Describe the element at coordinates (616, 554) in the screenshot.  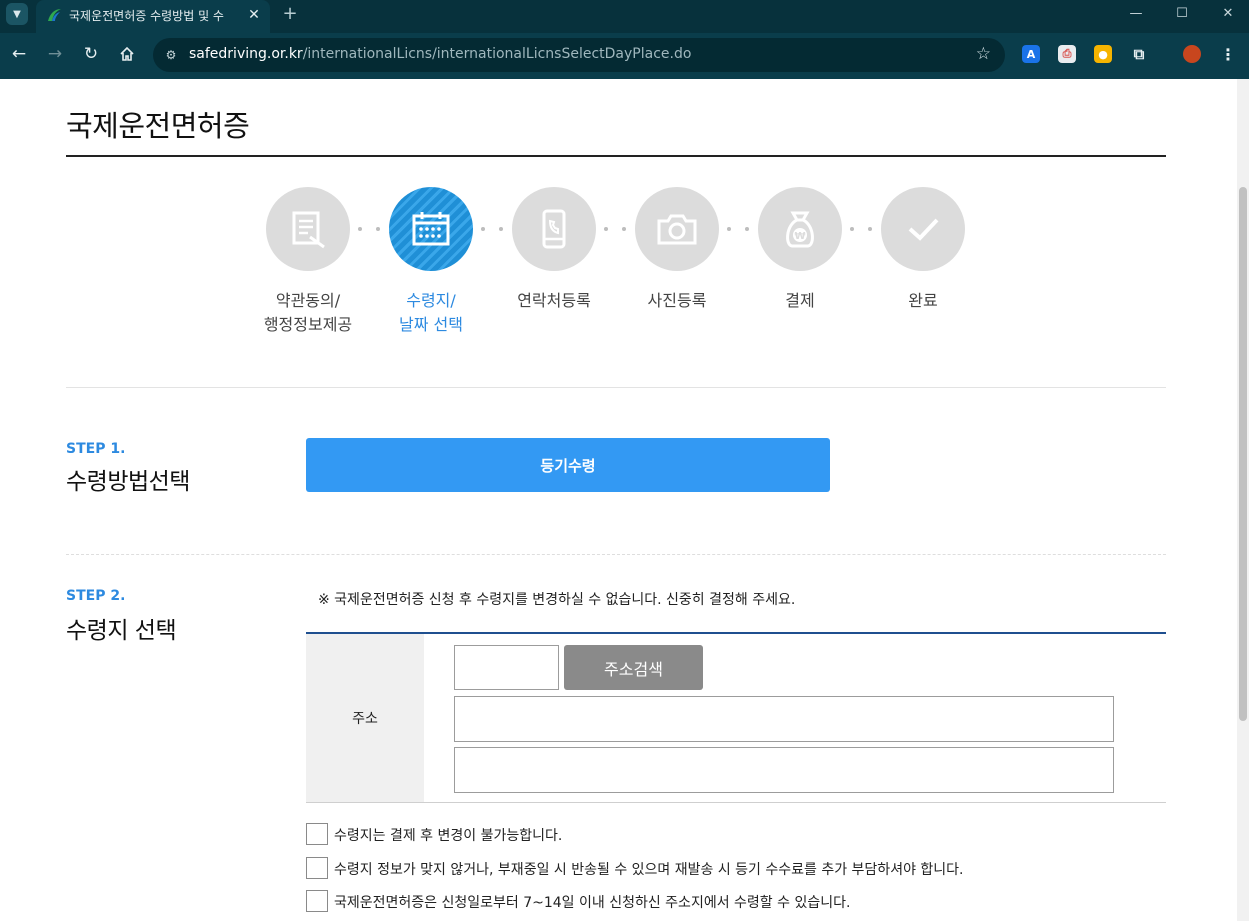
I see `section-divider-dashed` at that location.